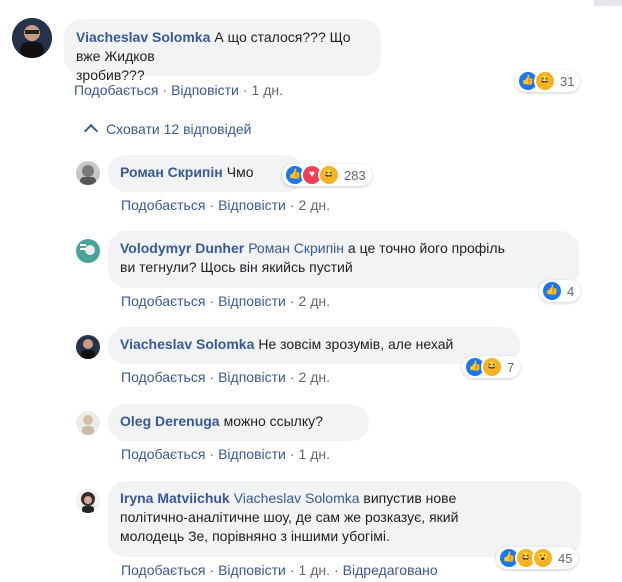 The image size is (622, 582). I want to click on reaction-summary: 👍 4, so click(560, 291).